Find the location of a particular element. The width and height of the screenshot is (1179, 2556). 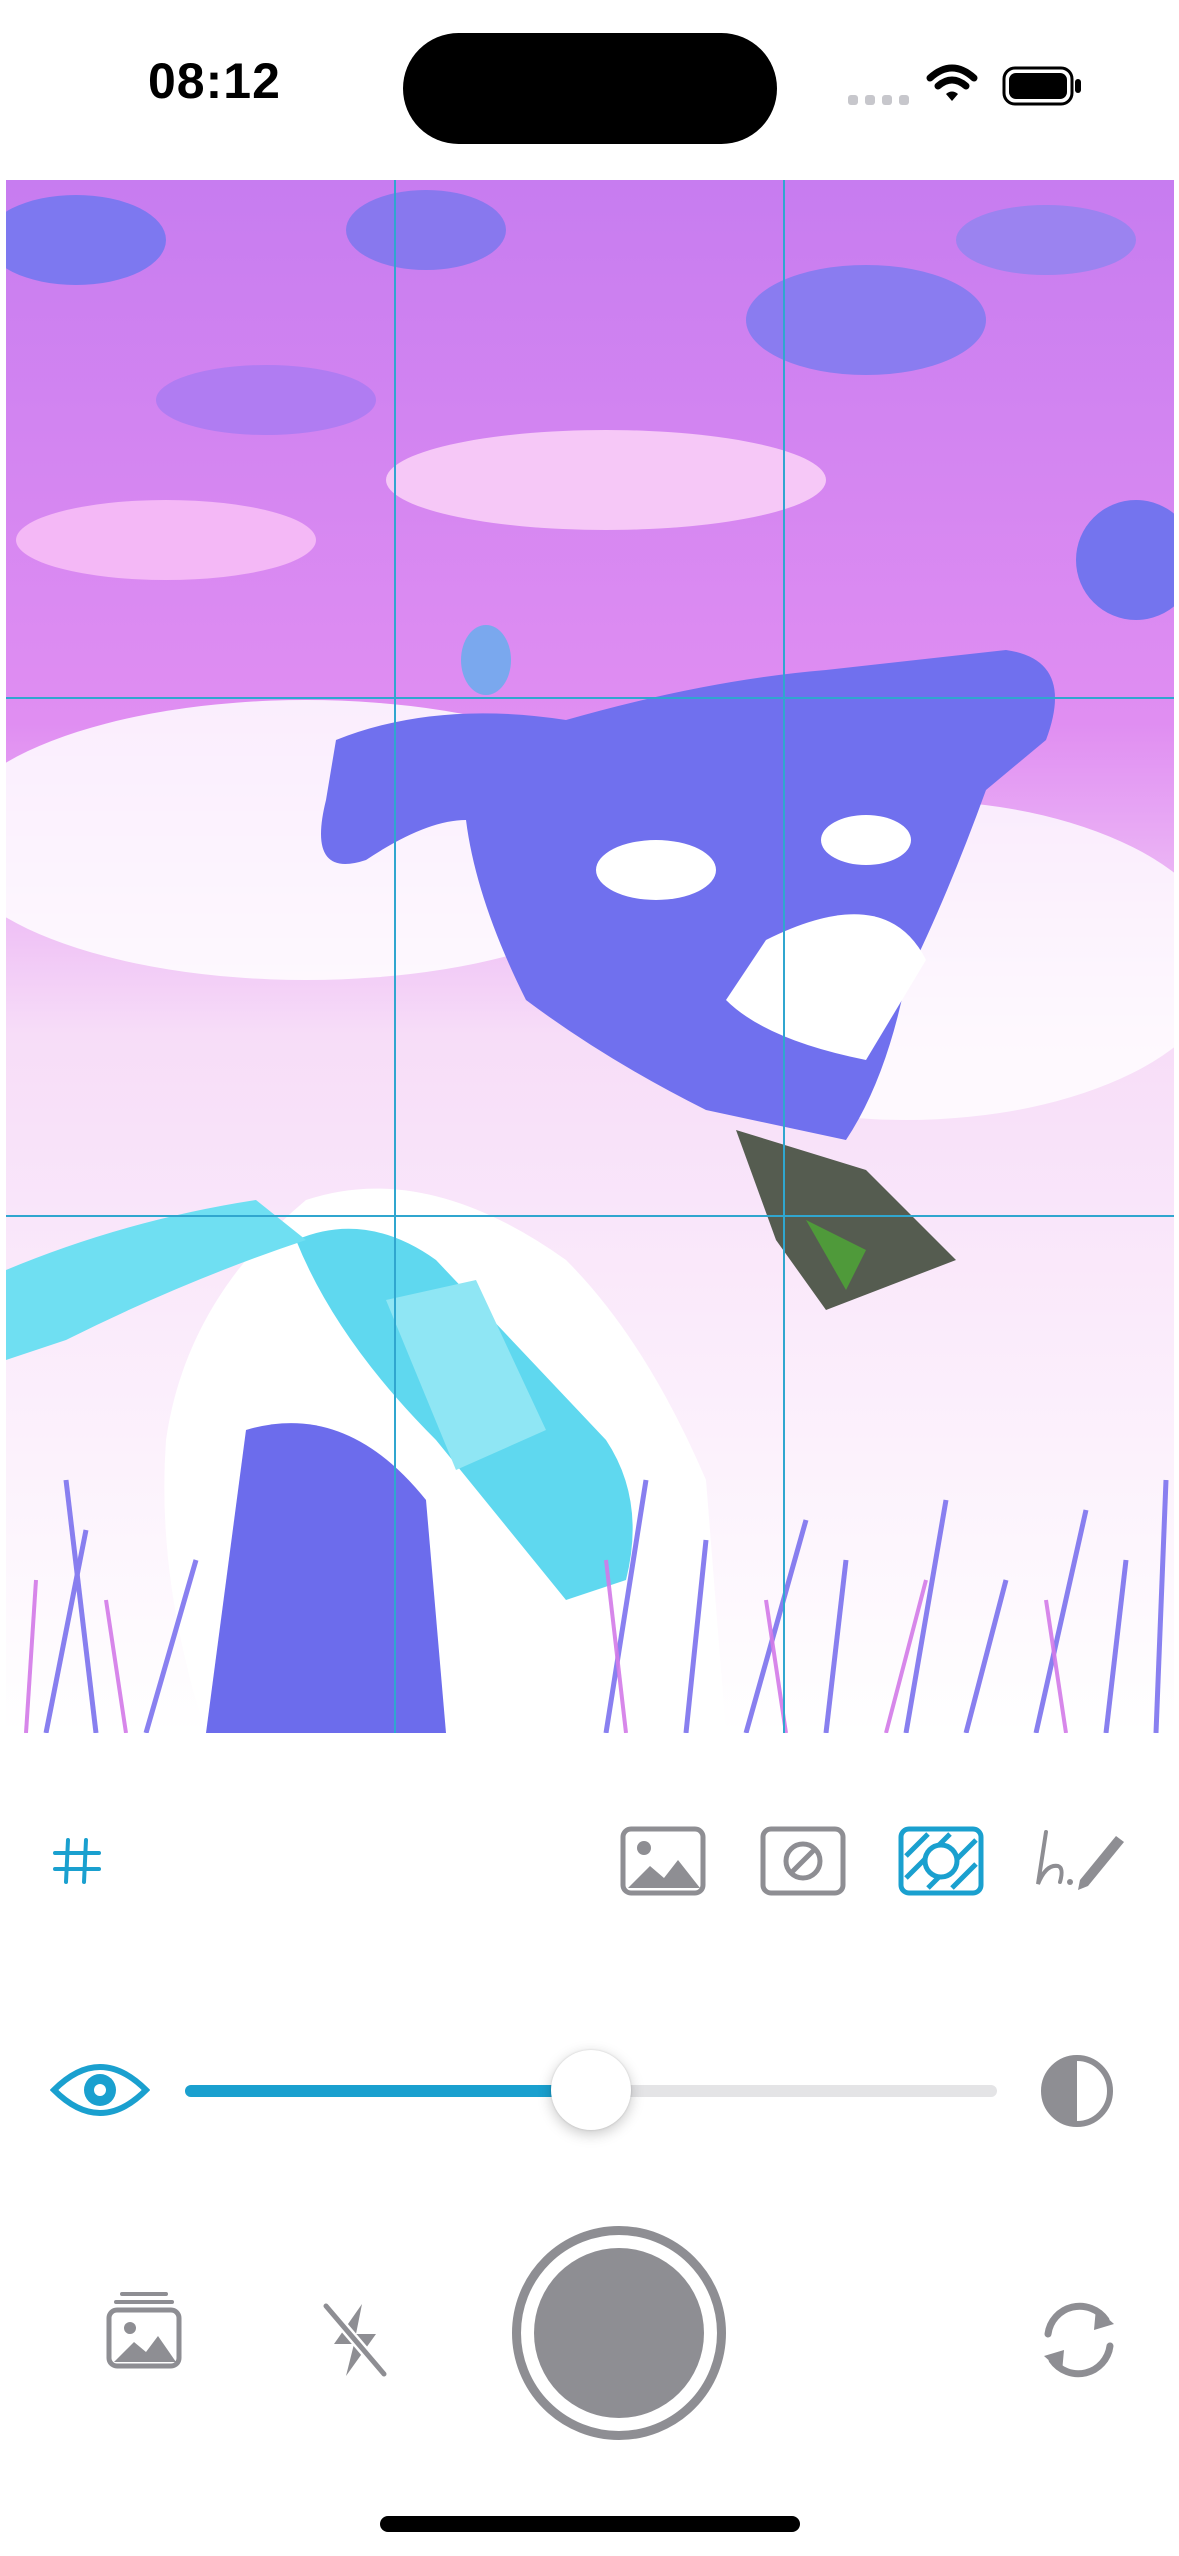

cellular-signal-icon is located at coordinates (879, 101).